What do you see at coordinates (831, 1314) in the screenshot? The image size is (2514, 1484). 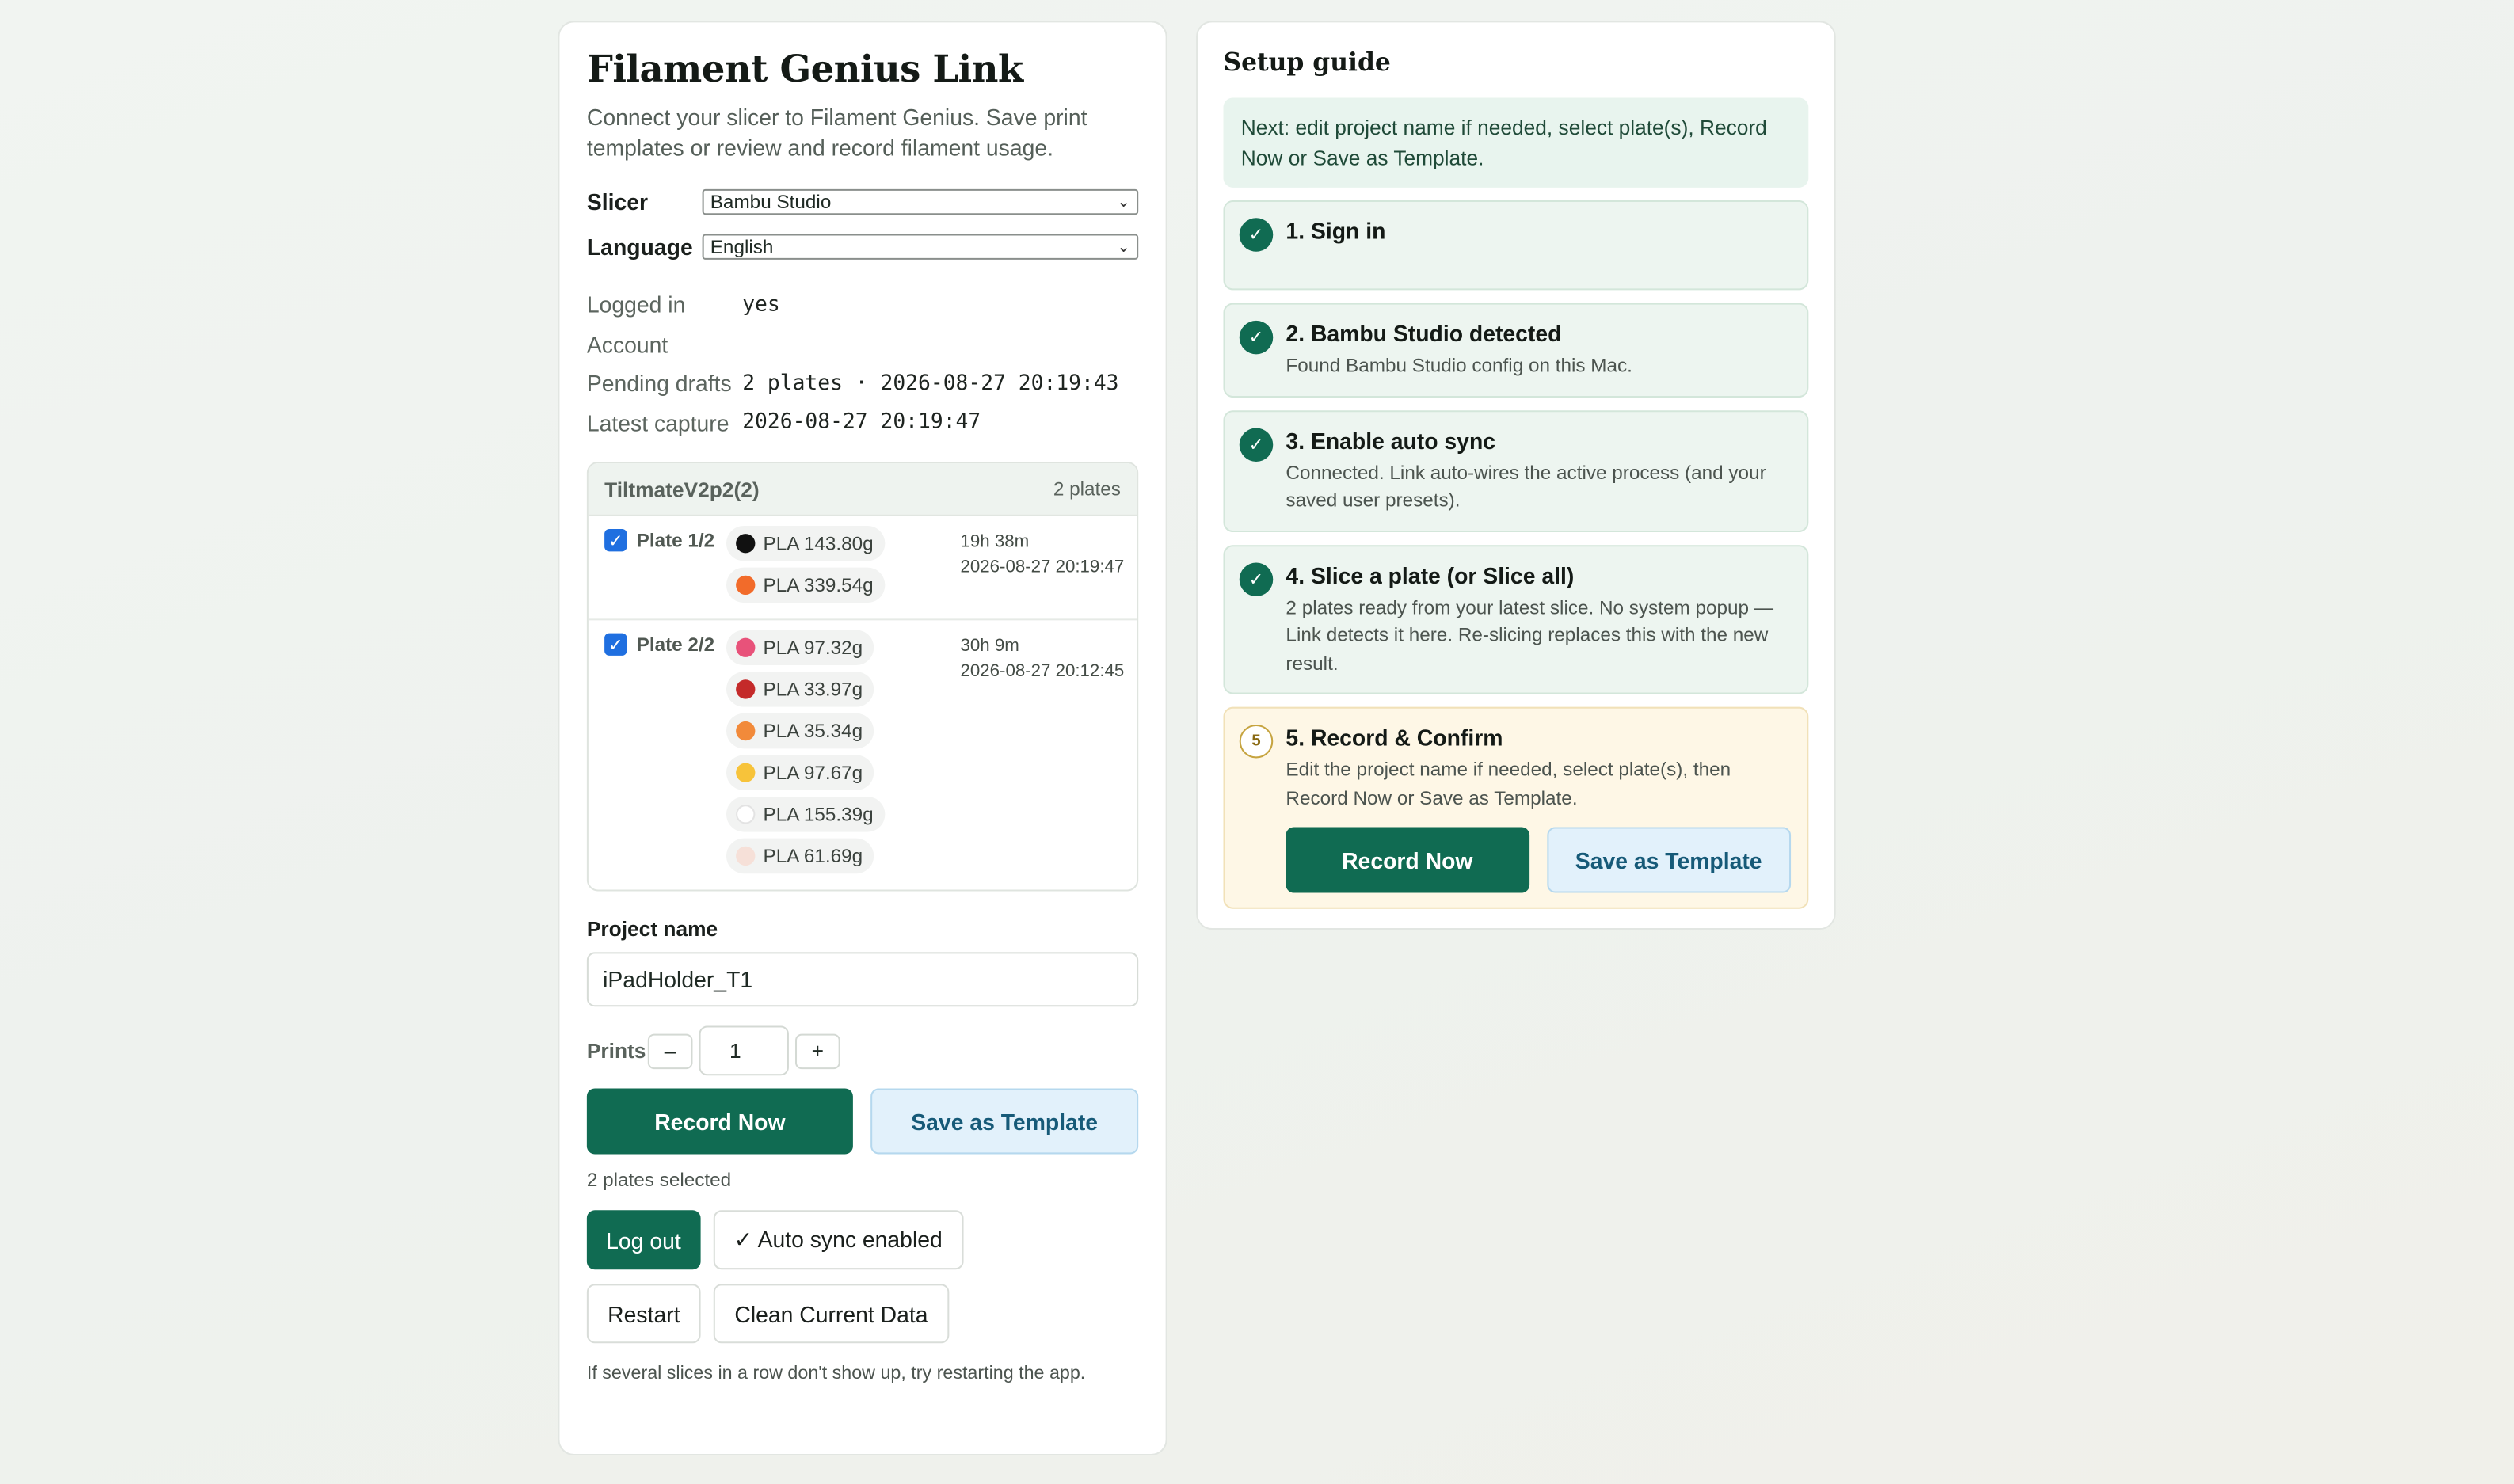 I see `clean-data-button: Clean Current Data` at bounding box center [831, 1314].